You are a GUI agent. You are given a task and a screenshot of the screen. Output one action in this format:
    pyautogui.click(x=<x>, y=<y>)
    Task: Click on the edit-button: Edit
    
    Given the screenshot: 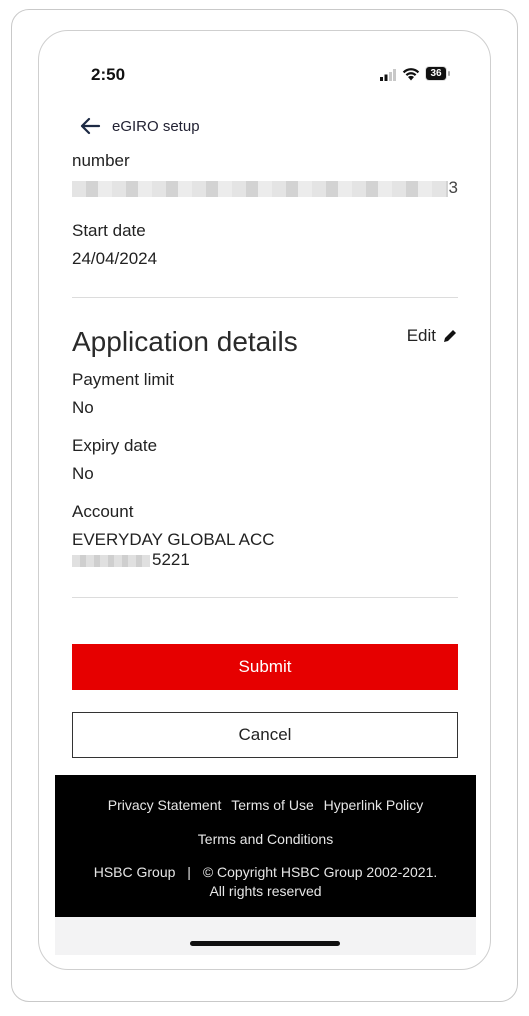 What is the action you would take?
    pyautogui.click(x=432, y=336)
    